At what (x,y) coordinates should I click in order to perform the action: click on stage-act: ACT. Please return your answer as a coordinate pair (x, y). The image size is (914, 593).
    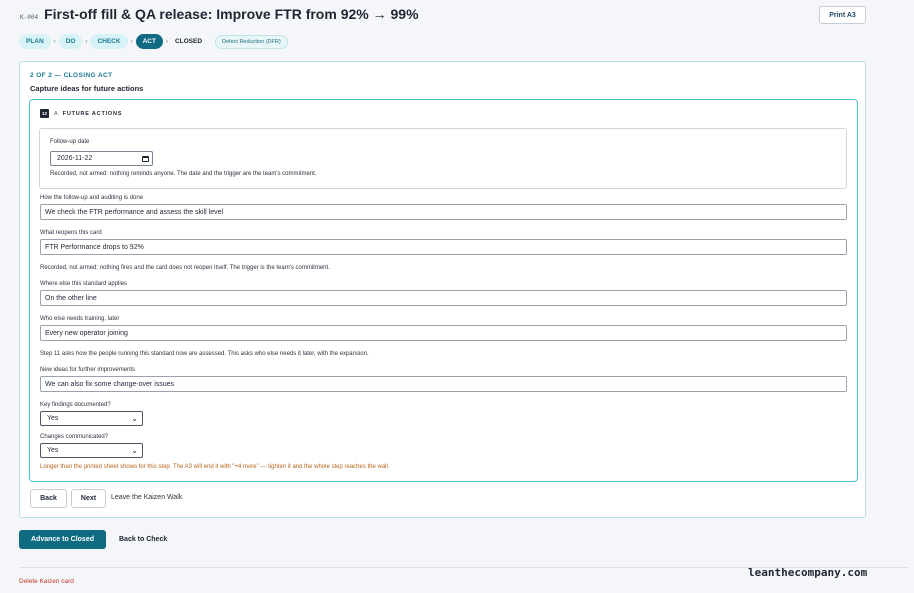
    Looking at the image, I should click on (149, 41).